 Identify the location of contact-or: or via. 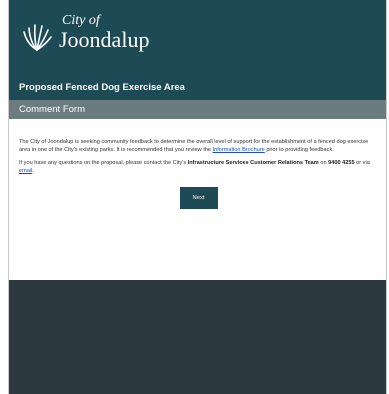
(362, 163).